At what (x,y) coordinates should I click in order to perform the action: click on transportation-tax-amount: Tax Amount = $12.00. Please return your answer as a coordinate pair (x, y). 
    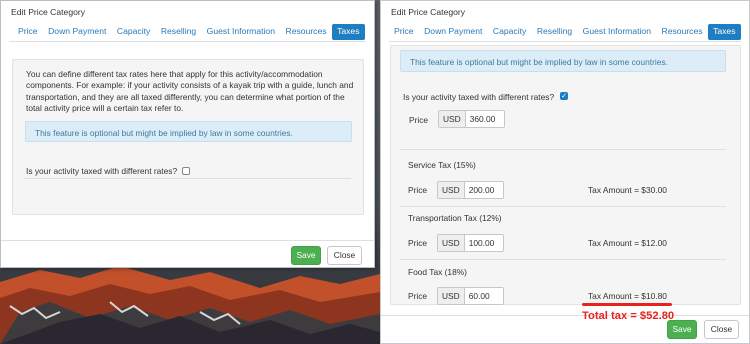
    Looking at the image, I should click on (627, 243).